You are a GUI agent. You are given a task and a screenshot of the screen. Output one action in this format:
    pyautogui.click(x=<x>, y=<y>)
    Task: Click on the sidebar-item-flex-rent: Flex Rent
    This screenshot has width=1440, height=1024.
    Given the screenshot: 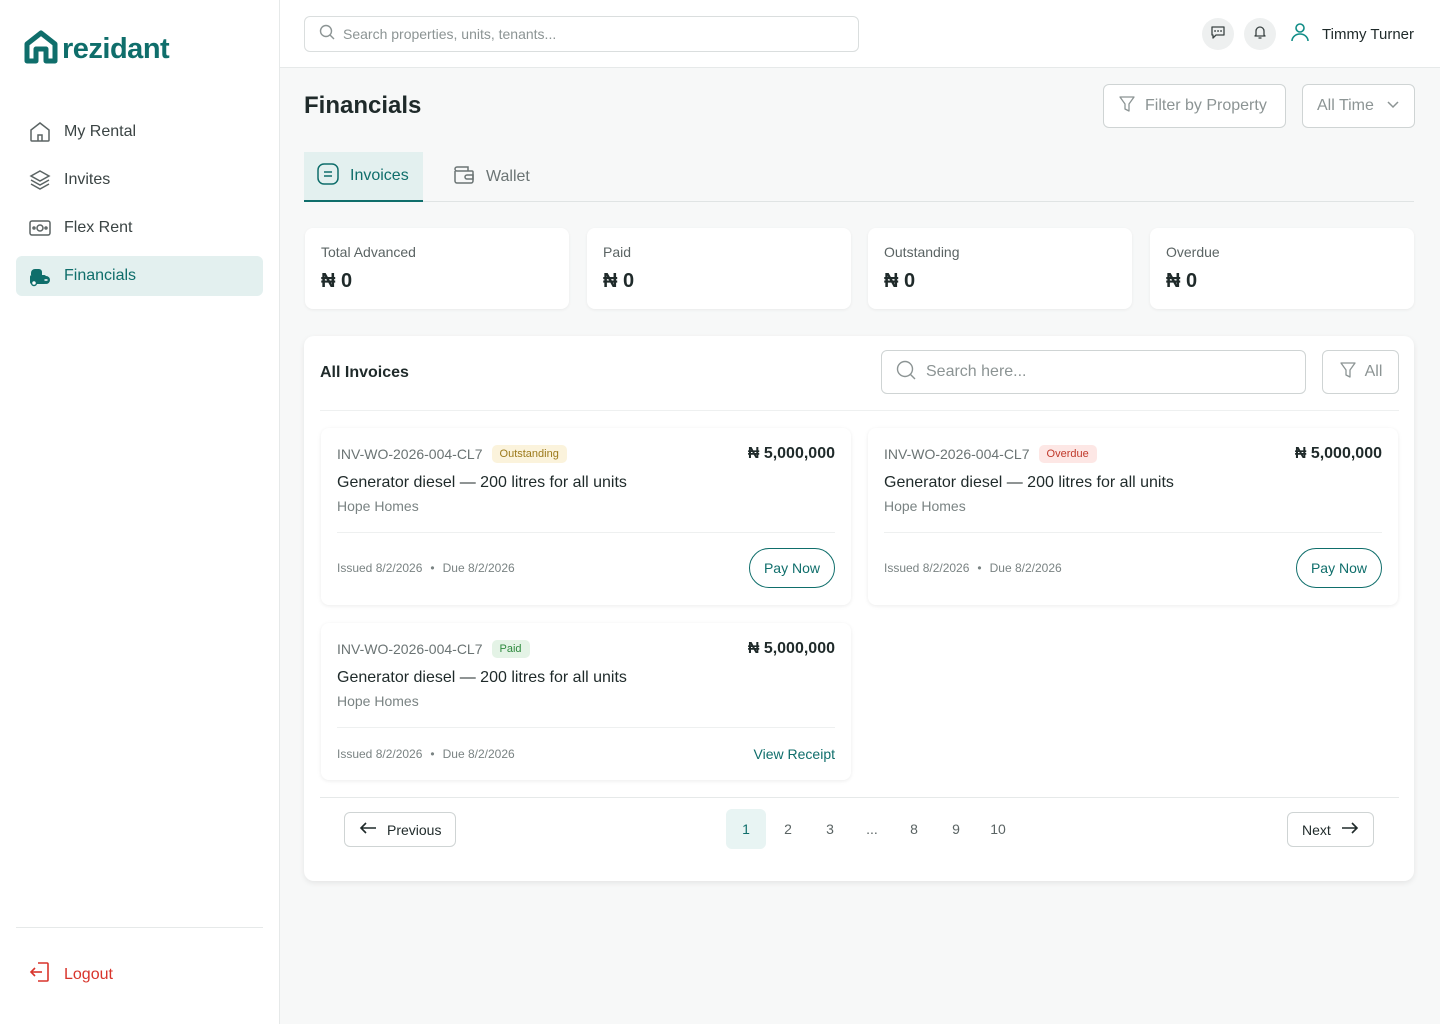 What is the action you would take?
    pyautogui.click(x=139, y=228)
    